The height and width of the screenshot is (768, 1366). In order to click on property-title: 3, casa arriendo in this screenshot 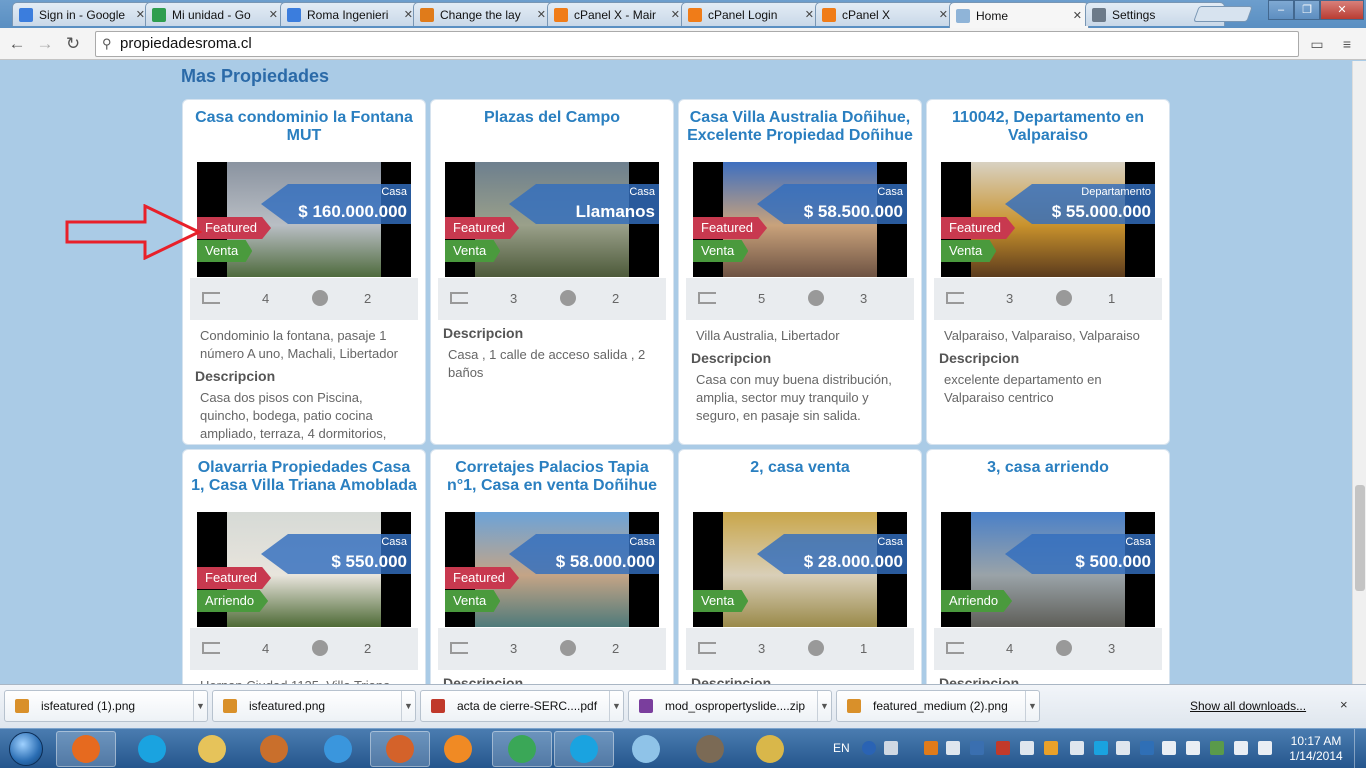, I will do `click(1048, 479)`.